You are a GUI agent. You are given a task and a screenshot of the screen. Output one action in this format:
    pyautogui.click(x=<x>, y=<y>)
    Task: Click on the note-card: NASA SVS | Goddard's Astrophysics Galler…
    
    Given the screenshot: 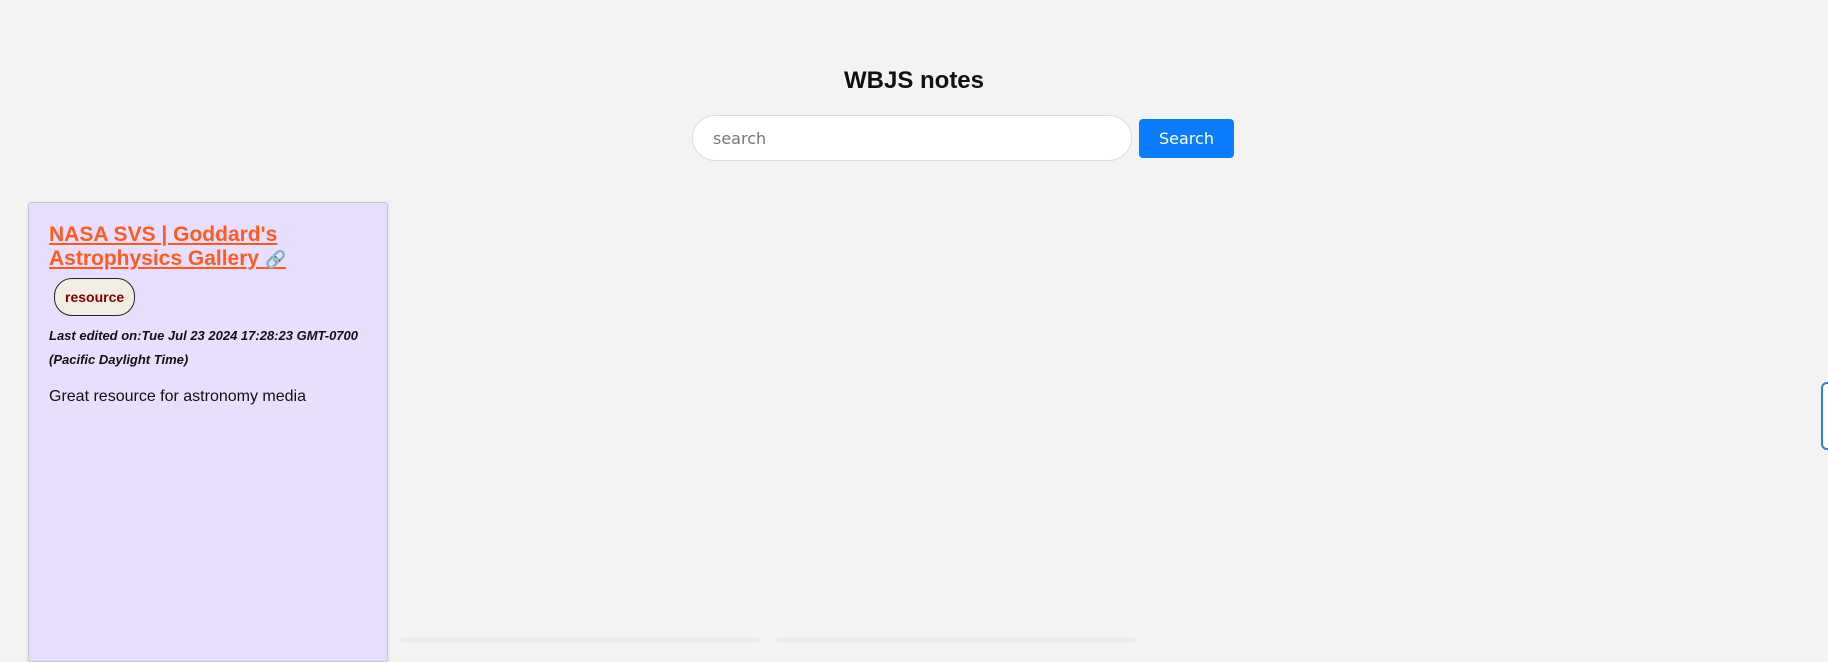 What is the action you would take?
    pyautogui.click(x=208, y=432)
    